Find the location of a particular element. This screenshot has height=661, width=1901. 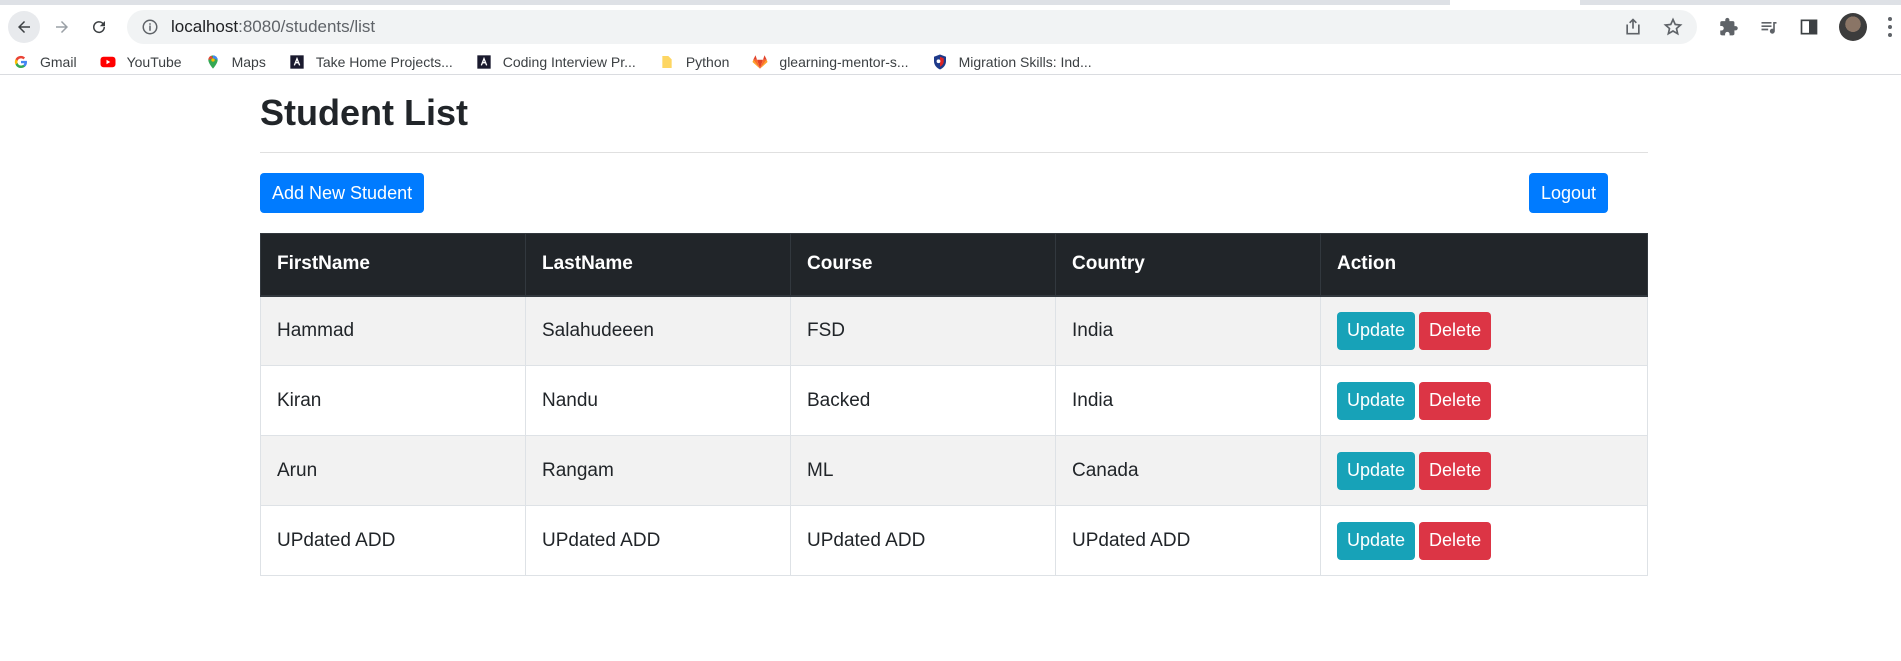

header-course: Course is located at coordinates (923, 265).